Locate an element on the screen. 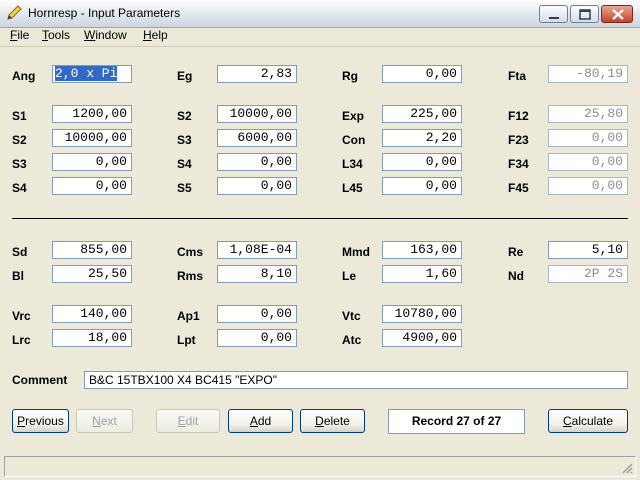 The height and width of the screenshot is (480, 640). f12-field: 25,80 is located at coordinates (588, 114).